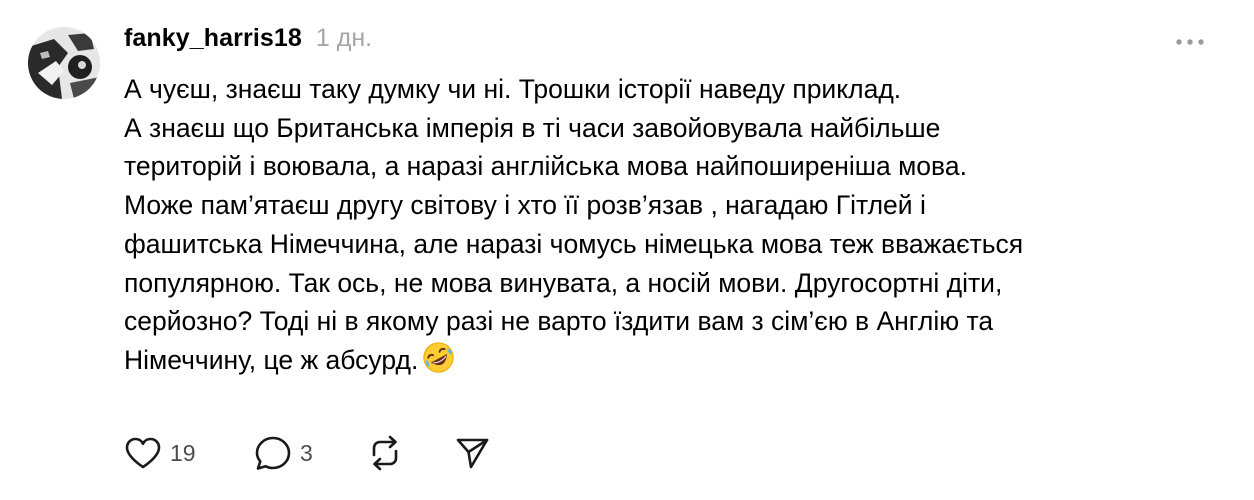 The image size is (1254, 500). What do you see at coordinates (213, 38) in the screenshot?
I see `username: fanky_harris18` at bounding box center [213, 38].